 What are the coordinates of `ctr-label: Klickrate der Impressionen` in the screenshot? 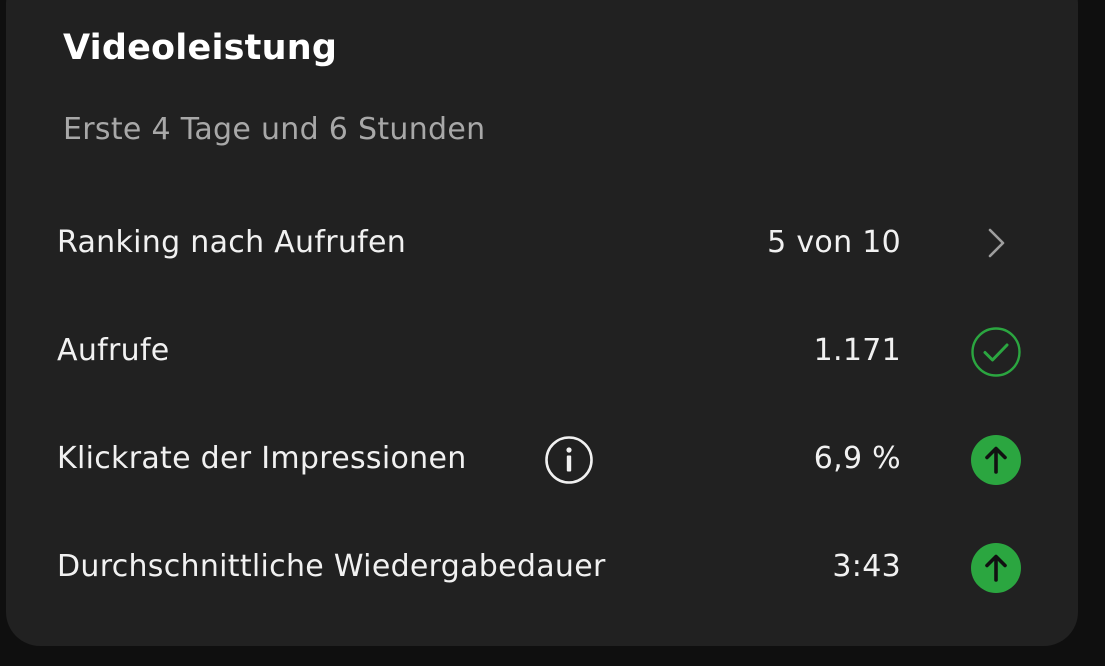 It's located at (262, 458).